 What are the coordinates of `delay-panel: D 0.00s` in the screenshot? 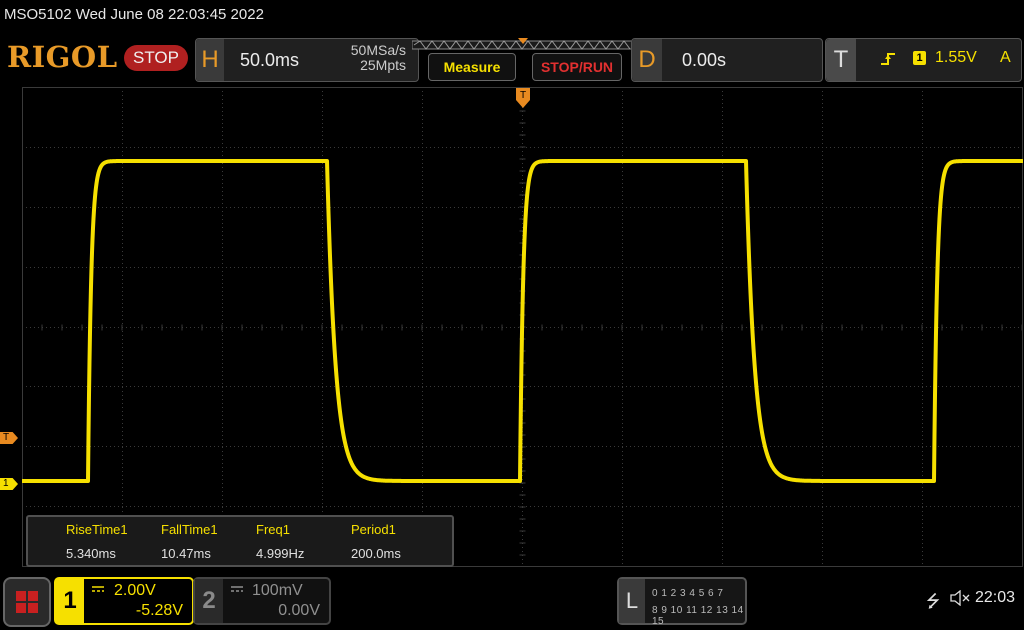 It's located at (727, 60).